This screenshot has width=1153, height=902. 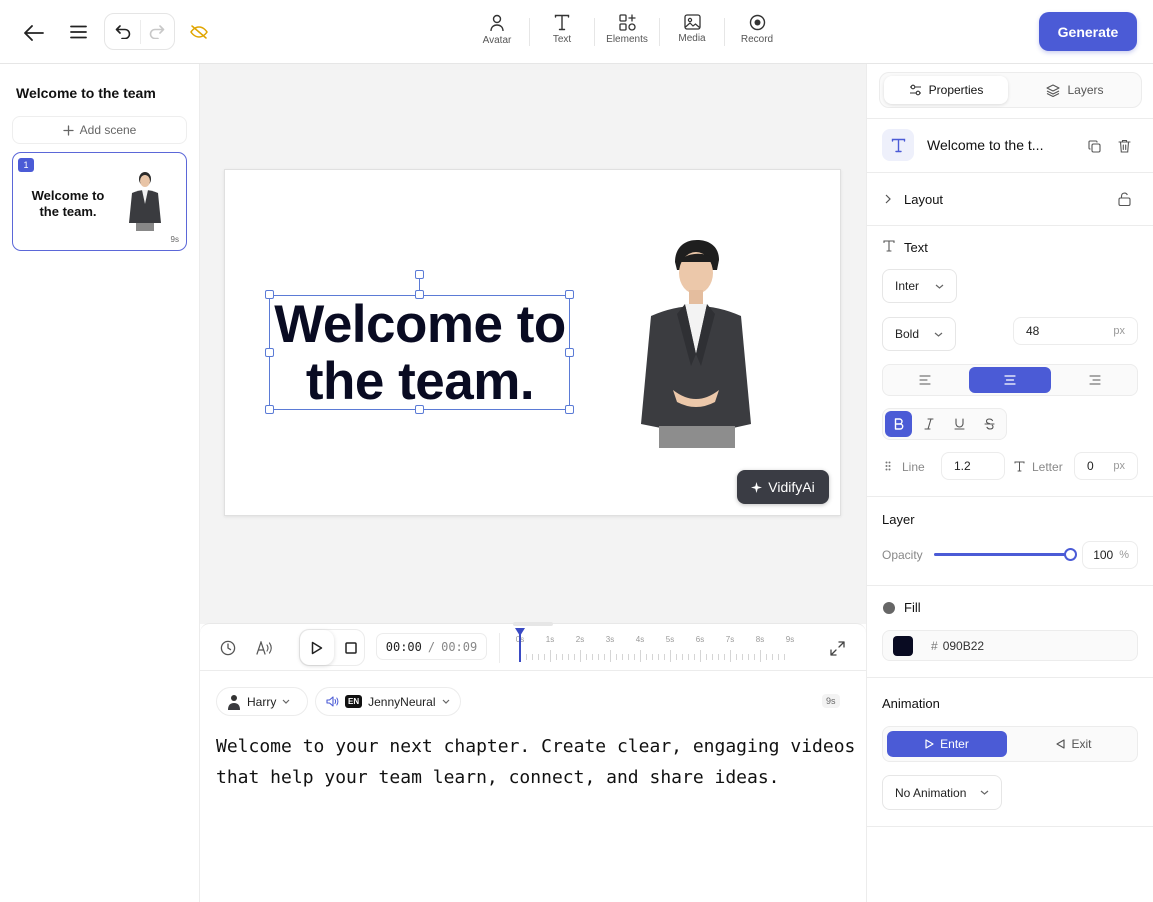 What do you see at coordinates (1019, 466) in the screenshot?
I see `letter-spacing-icon` at bounding box center [1019, 466].